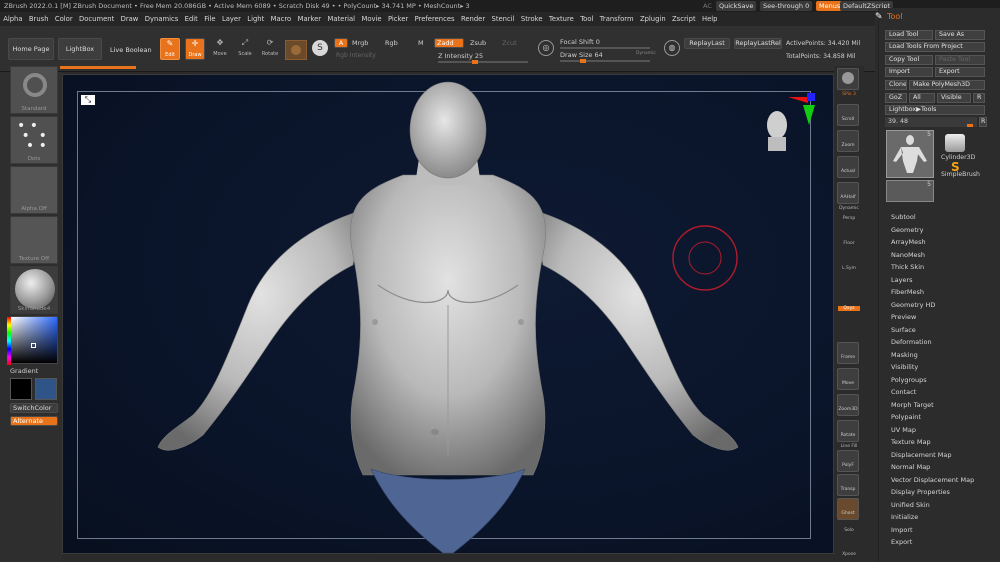 The image size is (1000, 562). I want to click on subpalette-polypaint: Polypaint, so click(906, 417).